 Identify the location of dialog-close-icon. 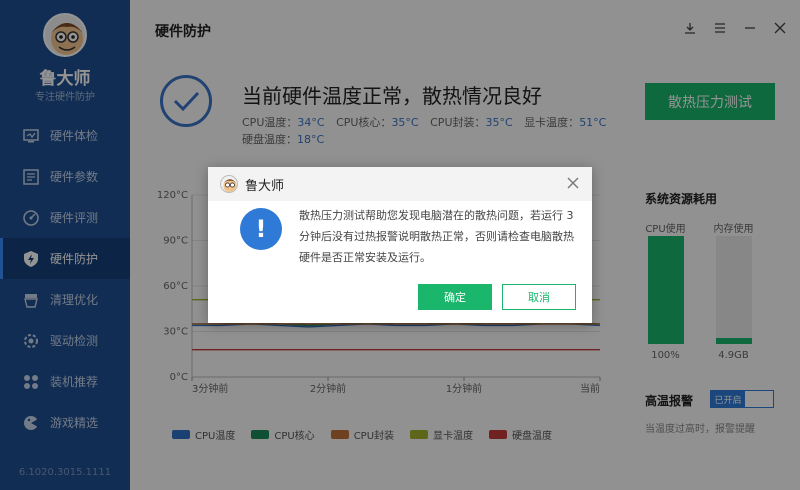
(573, 183).